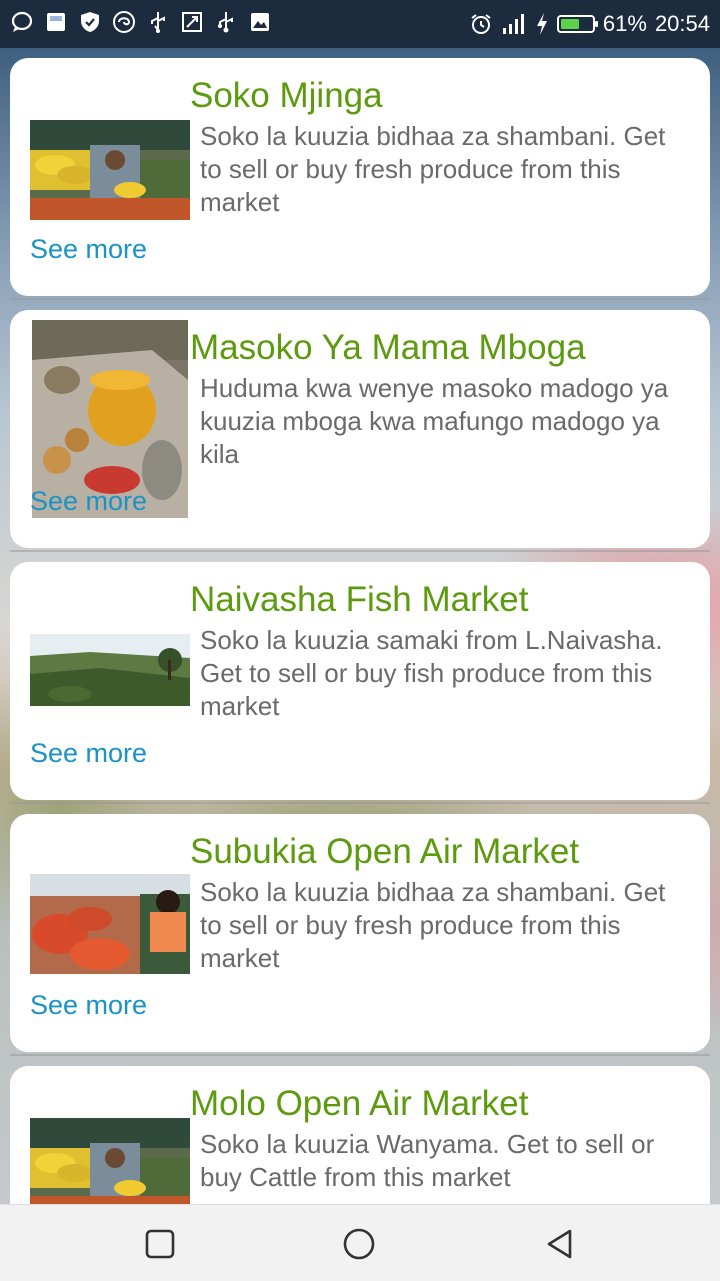 The width and height of the screenshot is (720, 1281). I want to click on clock: 20:54, so click(682, 23).